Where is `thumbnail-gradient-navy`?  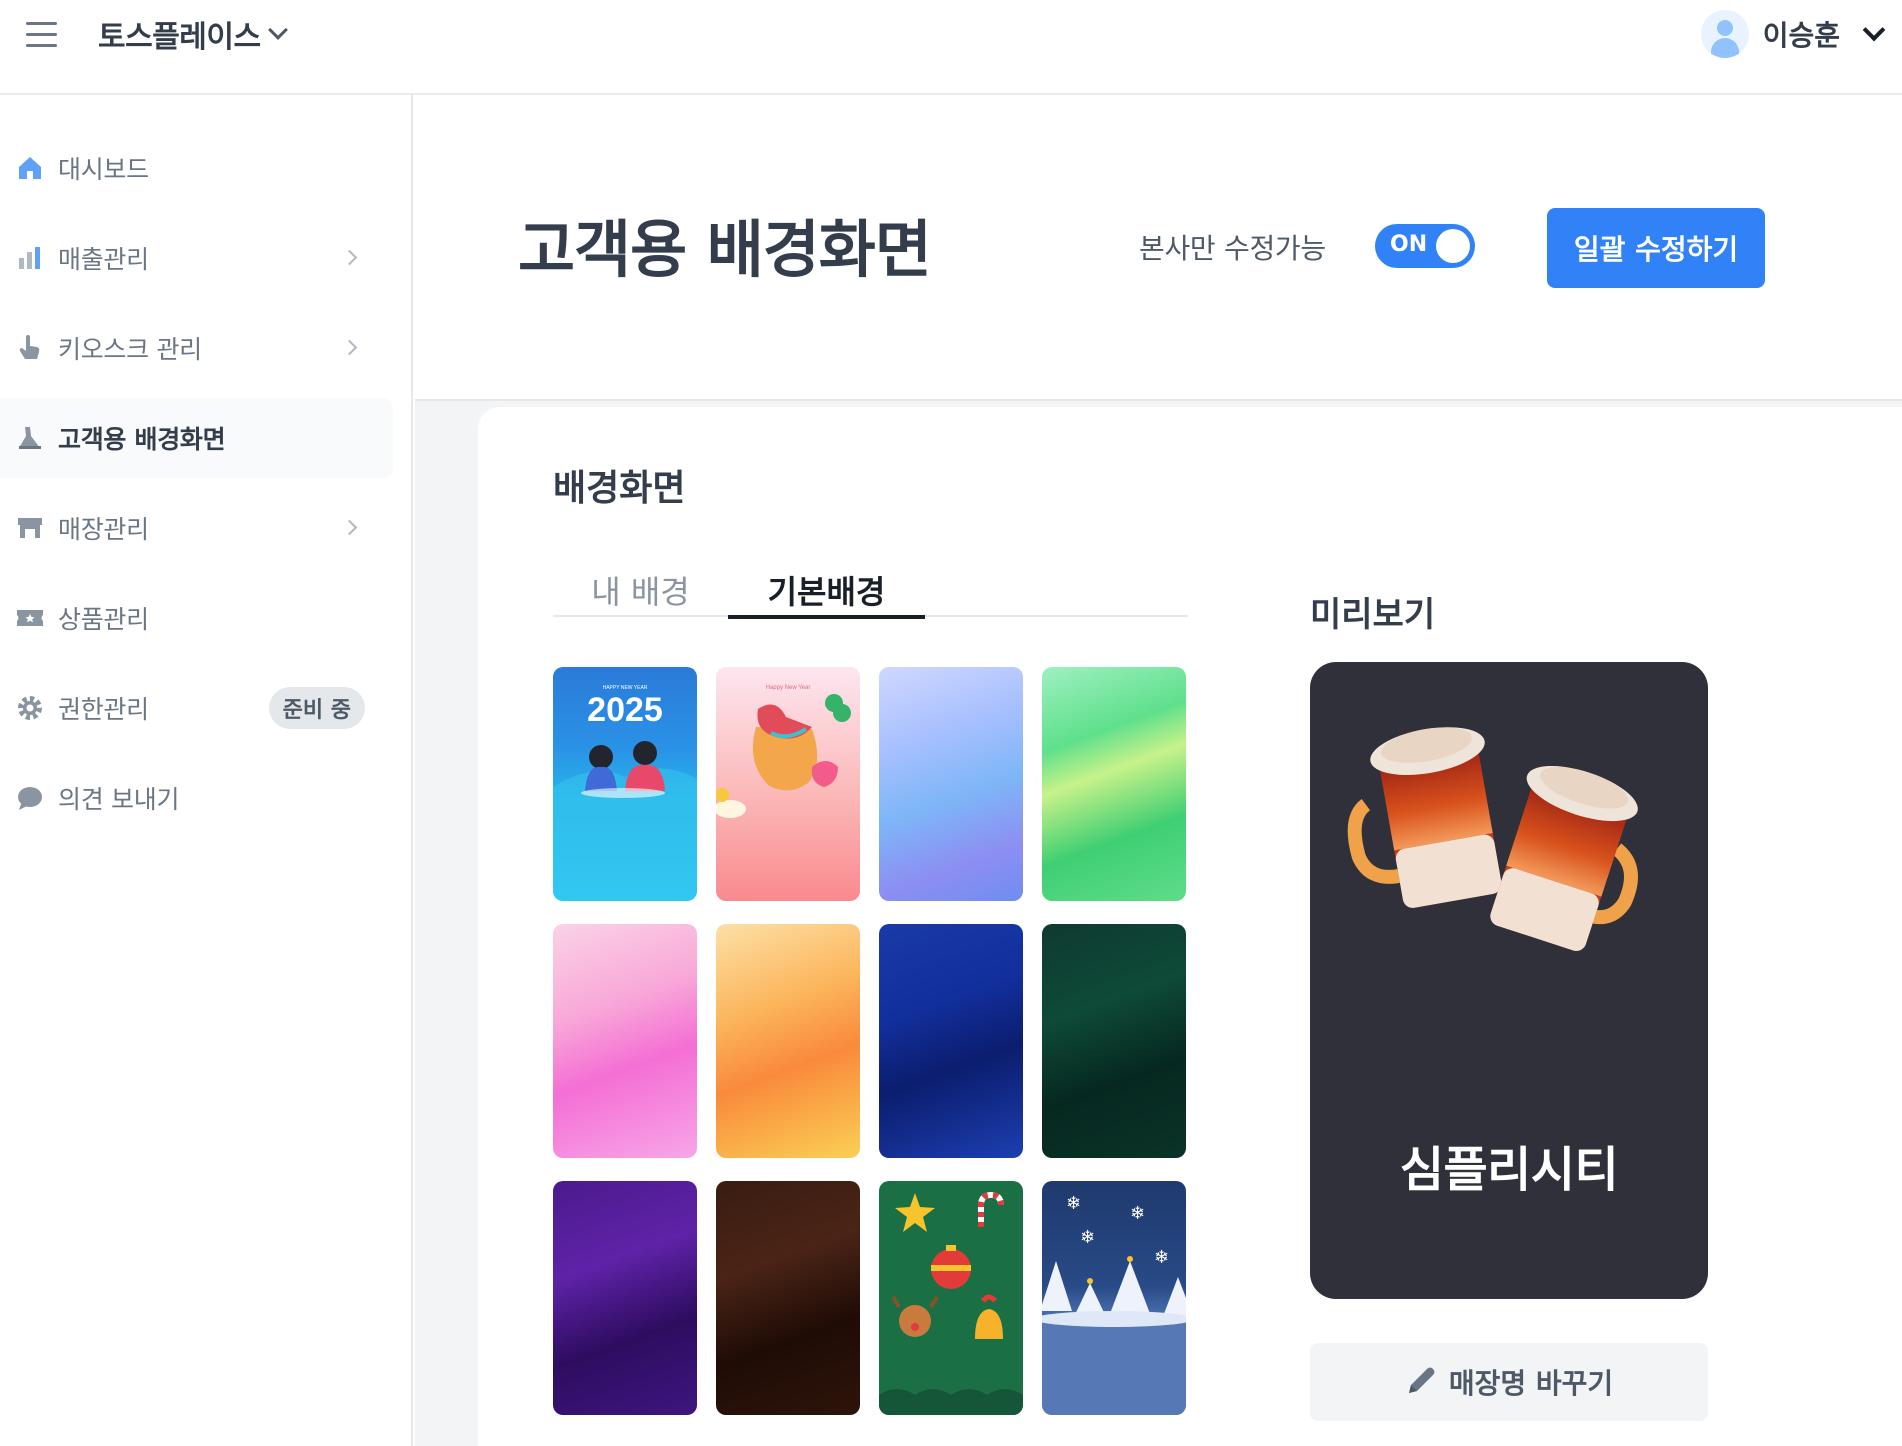 thumbnail-gradient-navy is located at coordinates (951, 1041).